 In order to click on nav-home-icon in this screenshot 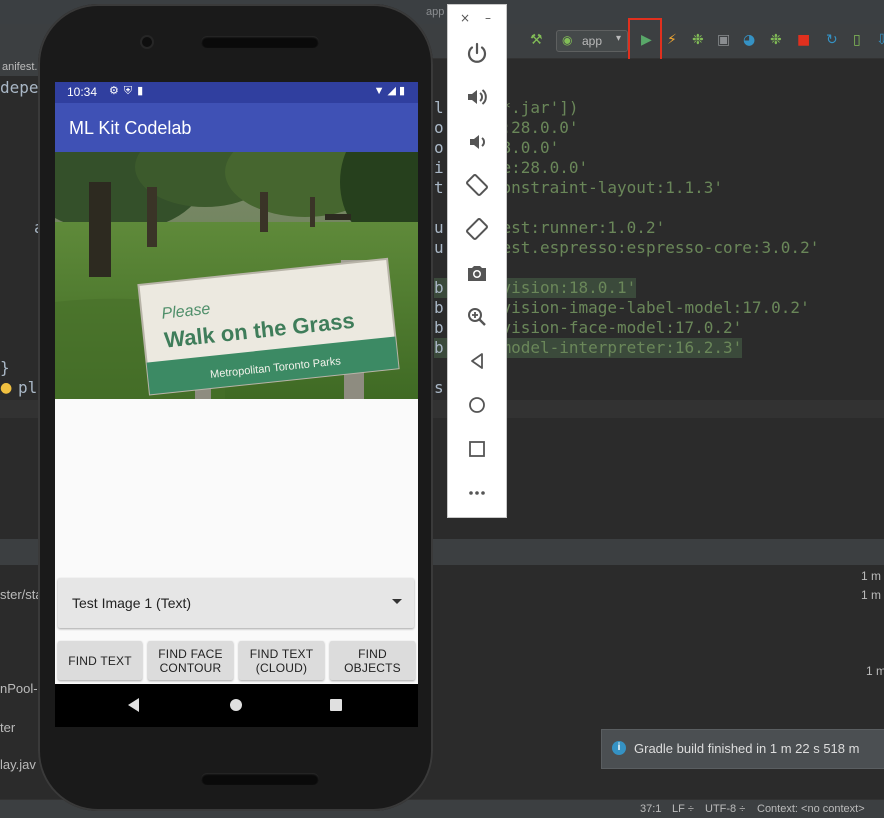, I will do `click(236, 705)`.